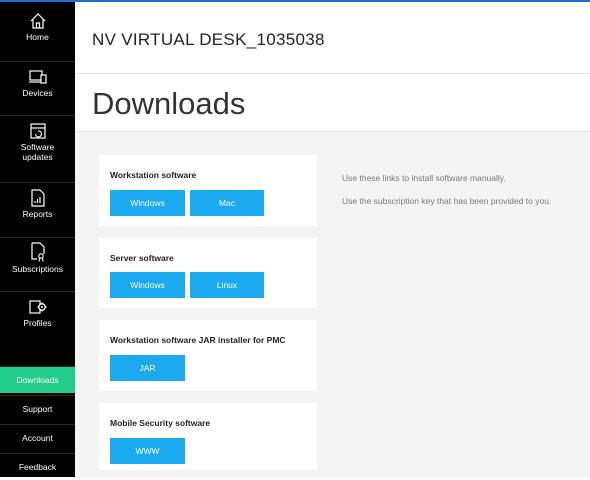 This screenshot has height=480, width=590. What do you see at coordinates (147, 285) in the screenshot?
I see `download-server-windows-button: Windows` at bounding box center [147, 285].